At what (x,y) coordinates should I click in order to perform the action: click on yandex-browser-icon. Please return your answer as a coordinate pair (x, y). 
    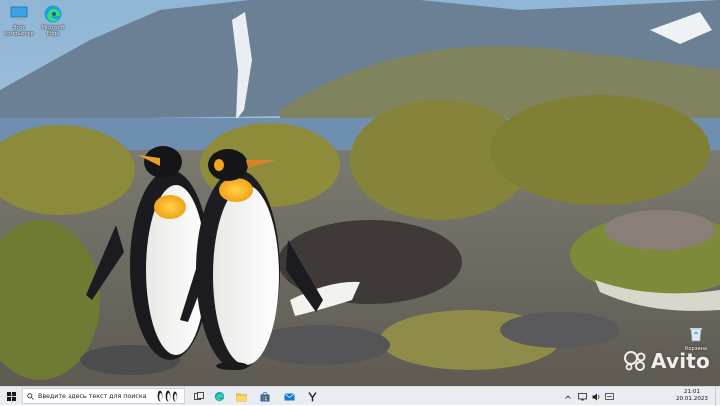
    Looking at the image, I should click on (312, 396).